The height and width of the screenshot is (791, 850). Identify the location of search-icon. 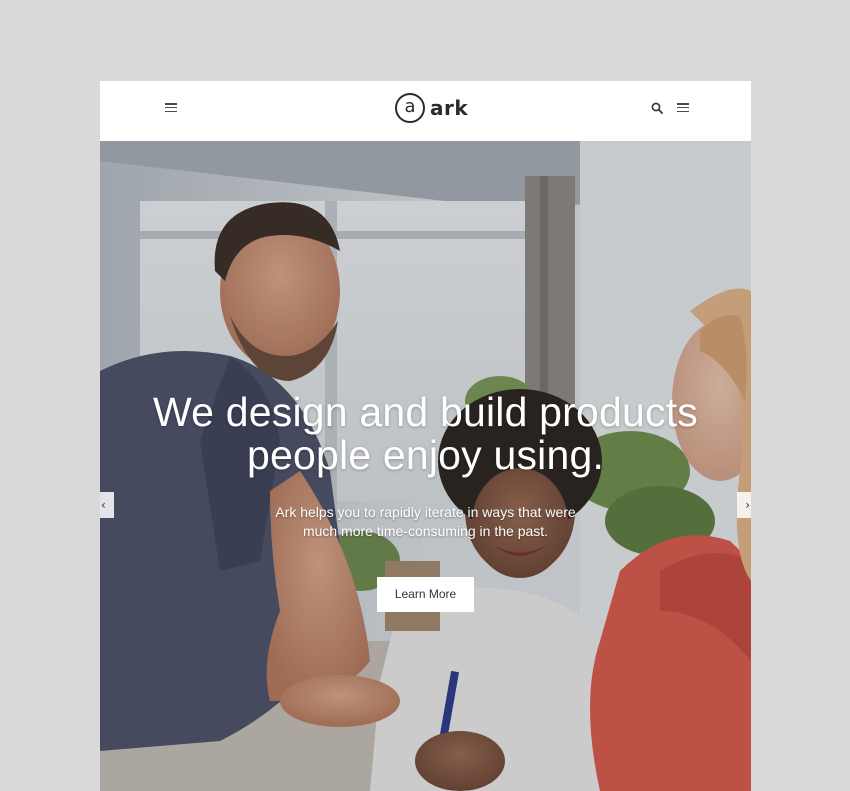
(657, 108).